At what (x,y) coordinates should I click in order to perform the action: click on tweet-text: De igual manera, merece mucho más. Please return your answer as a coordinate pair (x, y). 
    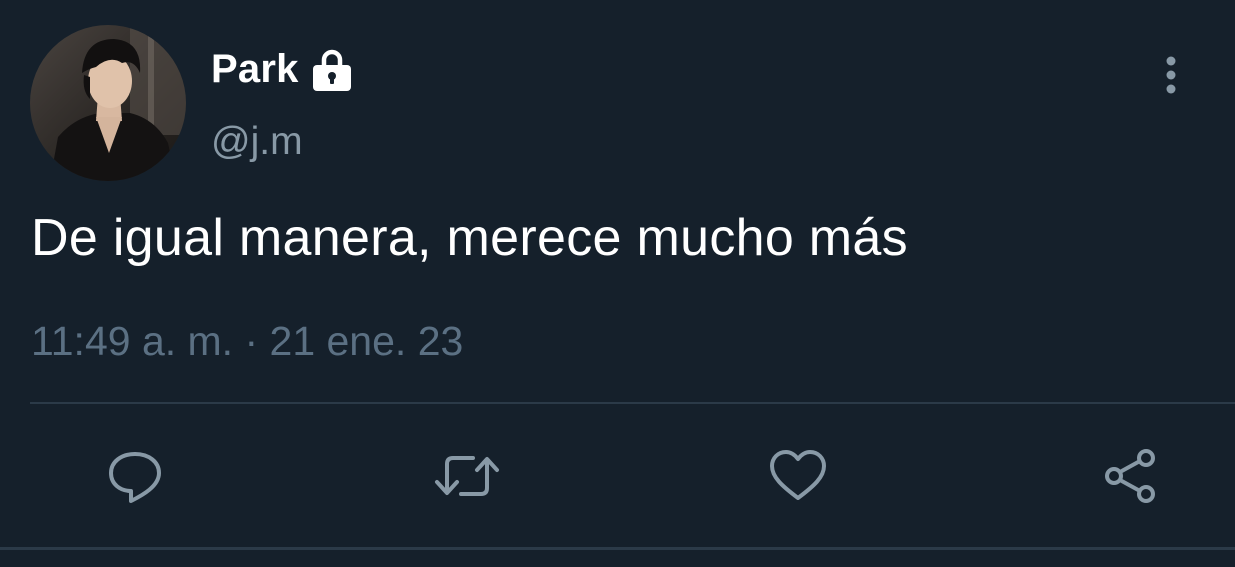
    Looking at the image, I should click on (469, 238).